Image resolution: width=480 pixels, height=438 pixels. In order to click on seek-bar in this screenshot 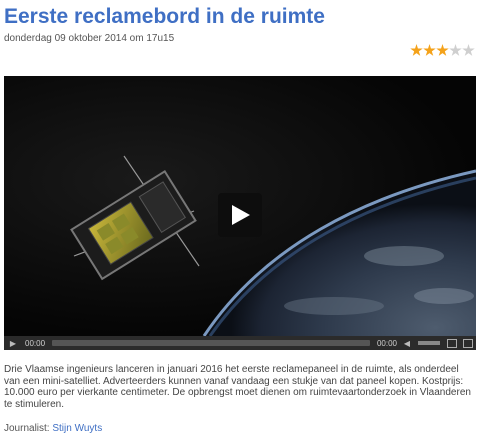, I will do `click(211, 343)`.